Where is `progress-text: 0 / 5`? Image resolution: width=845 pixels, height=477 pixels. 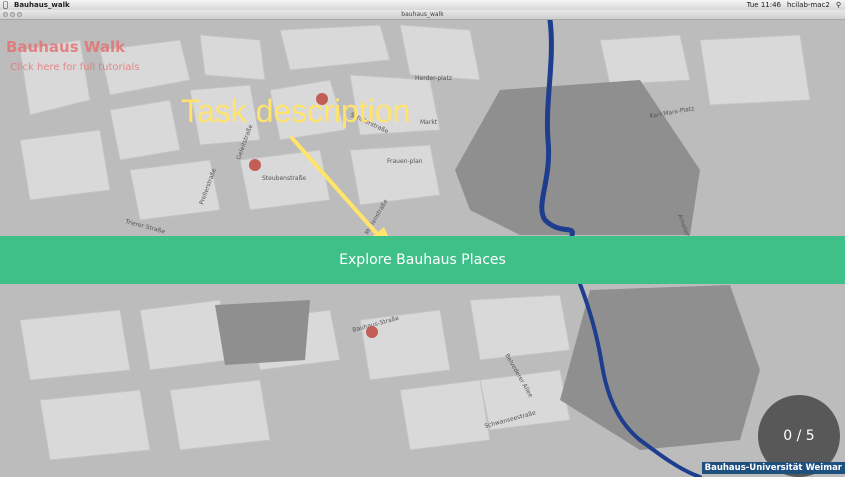
progress-text: 0 / 5 is located at coordinates (799, 436).